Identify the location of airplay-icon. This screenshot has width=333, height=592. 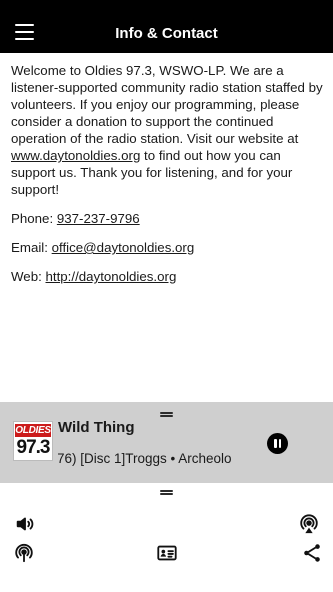
(309, 524).